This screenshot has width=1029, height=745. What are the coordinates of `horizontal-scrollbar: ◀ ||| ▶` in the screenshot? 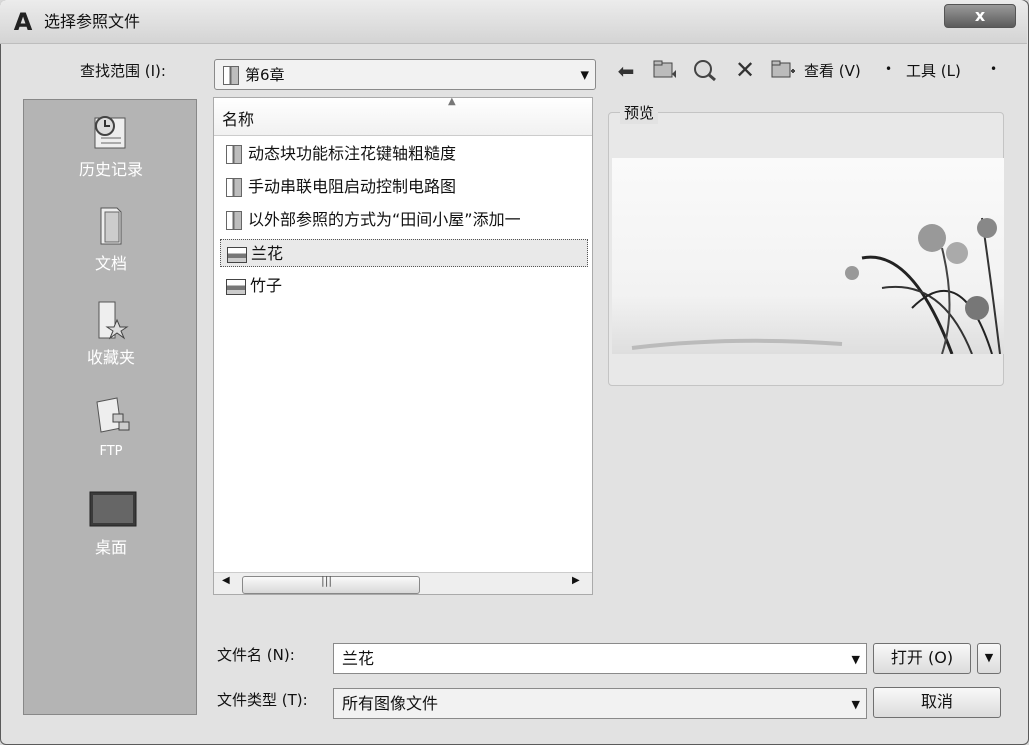 It's located at (403, 583).